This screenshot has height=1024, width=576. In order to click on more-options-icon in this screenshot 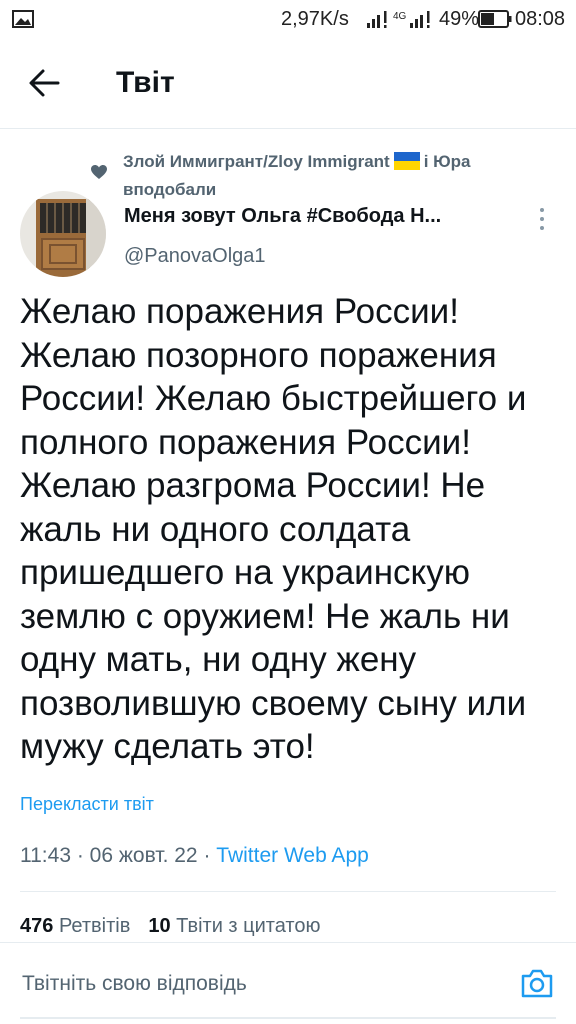, I will do `click(542, 219)`.